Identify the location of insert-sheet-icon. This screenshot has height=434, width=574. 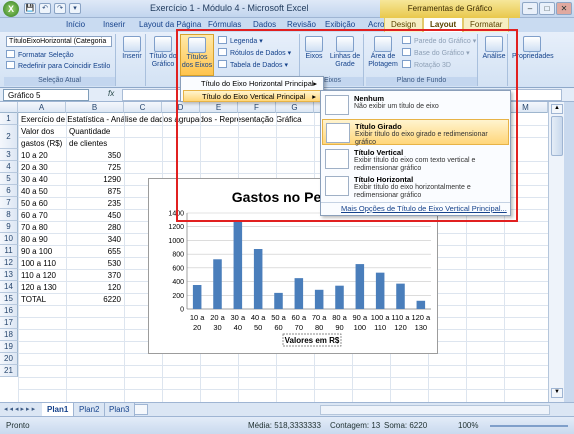
(141, 409).